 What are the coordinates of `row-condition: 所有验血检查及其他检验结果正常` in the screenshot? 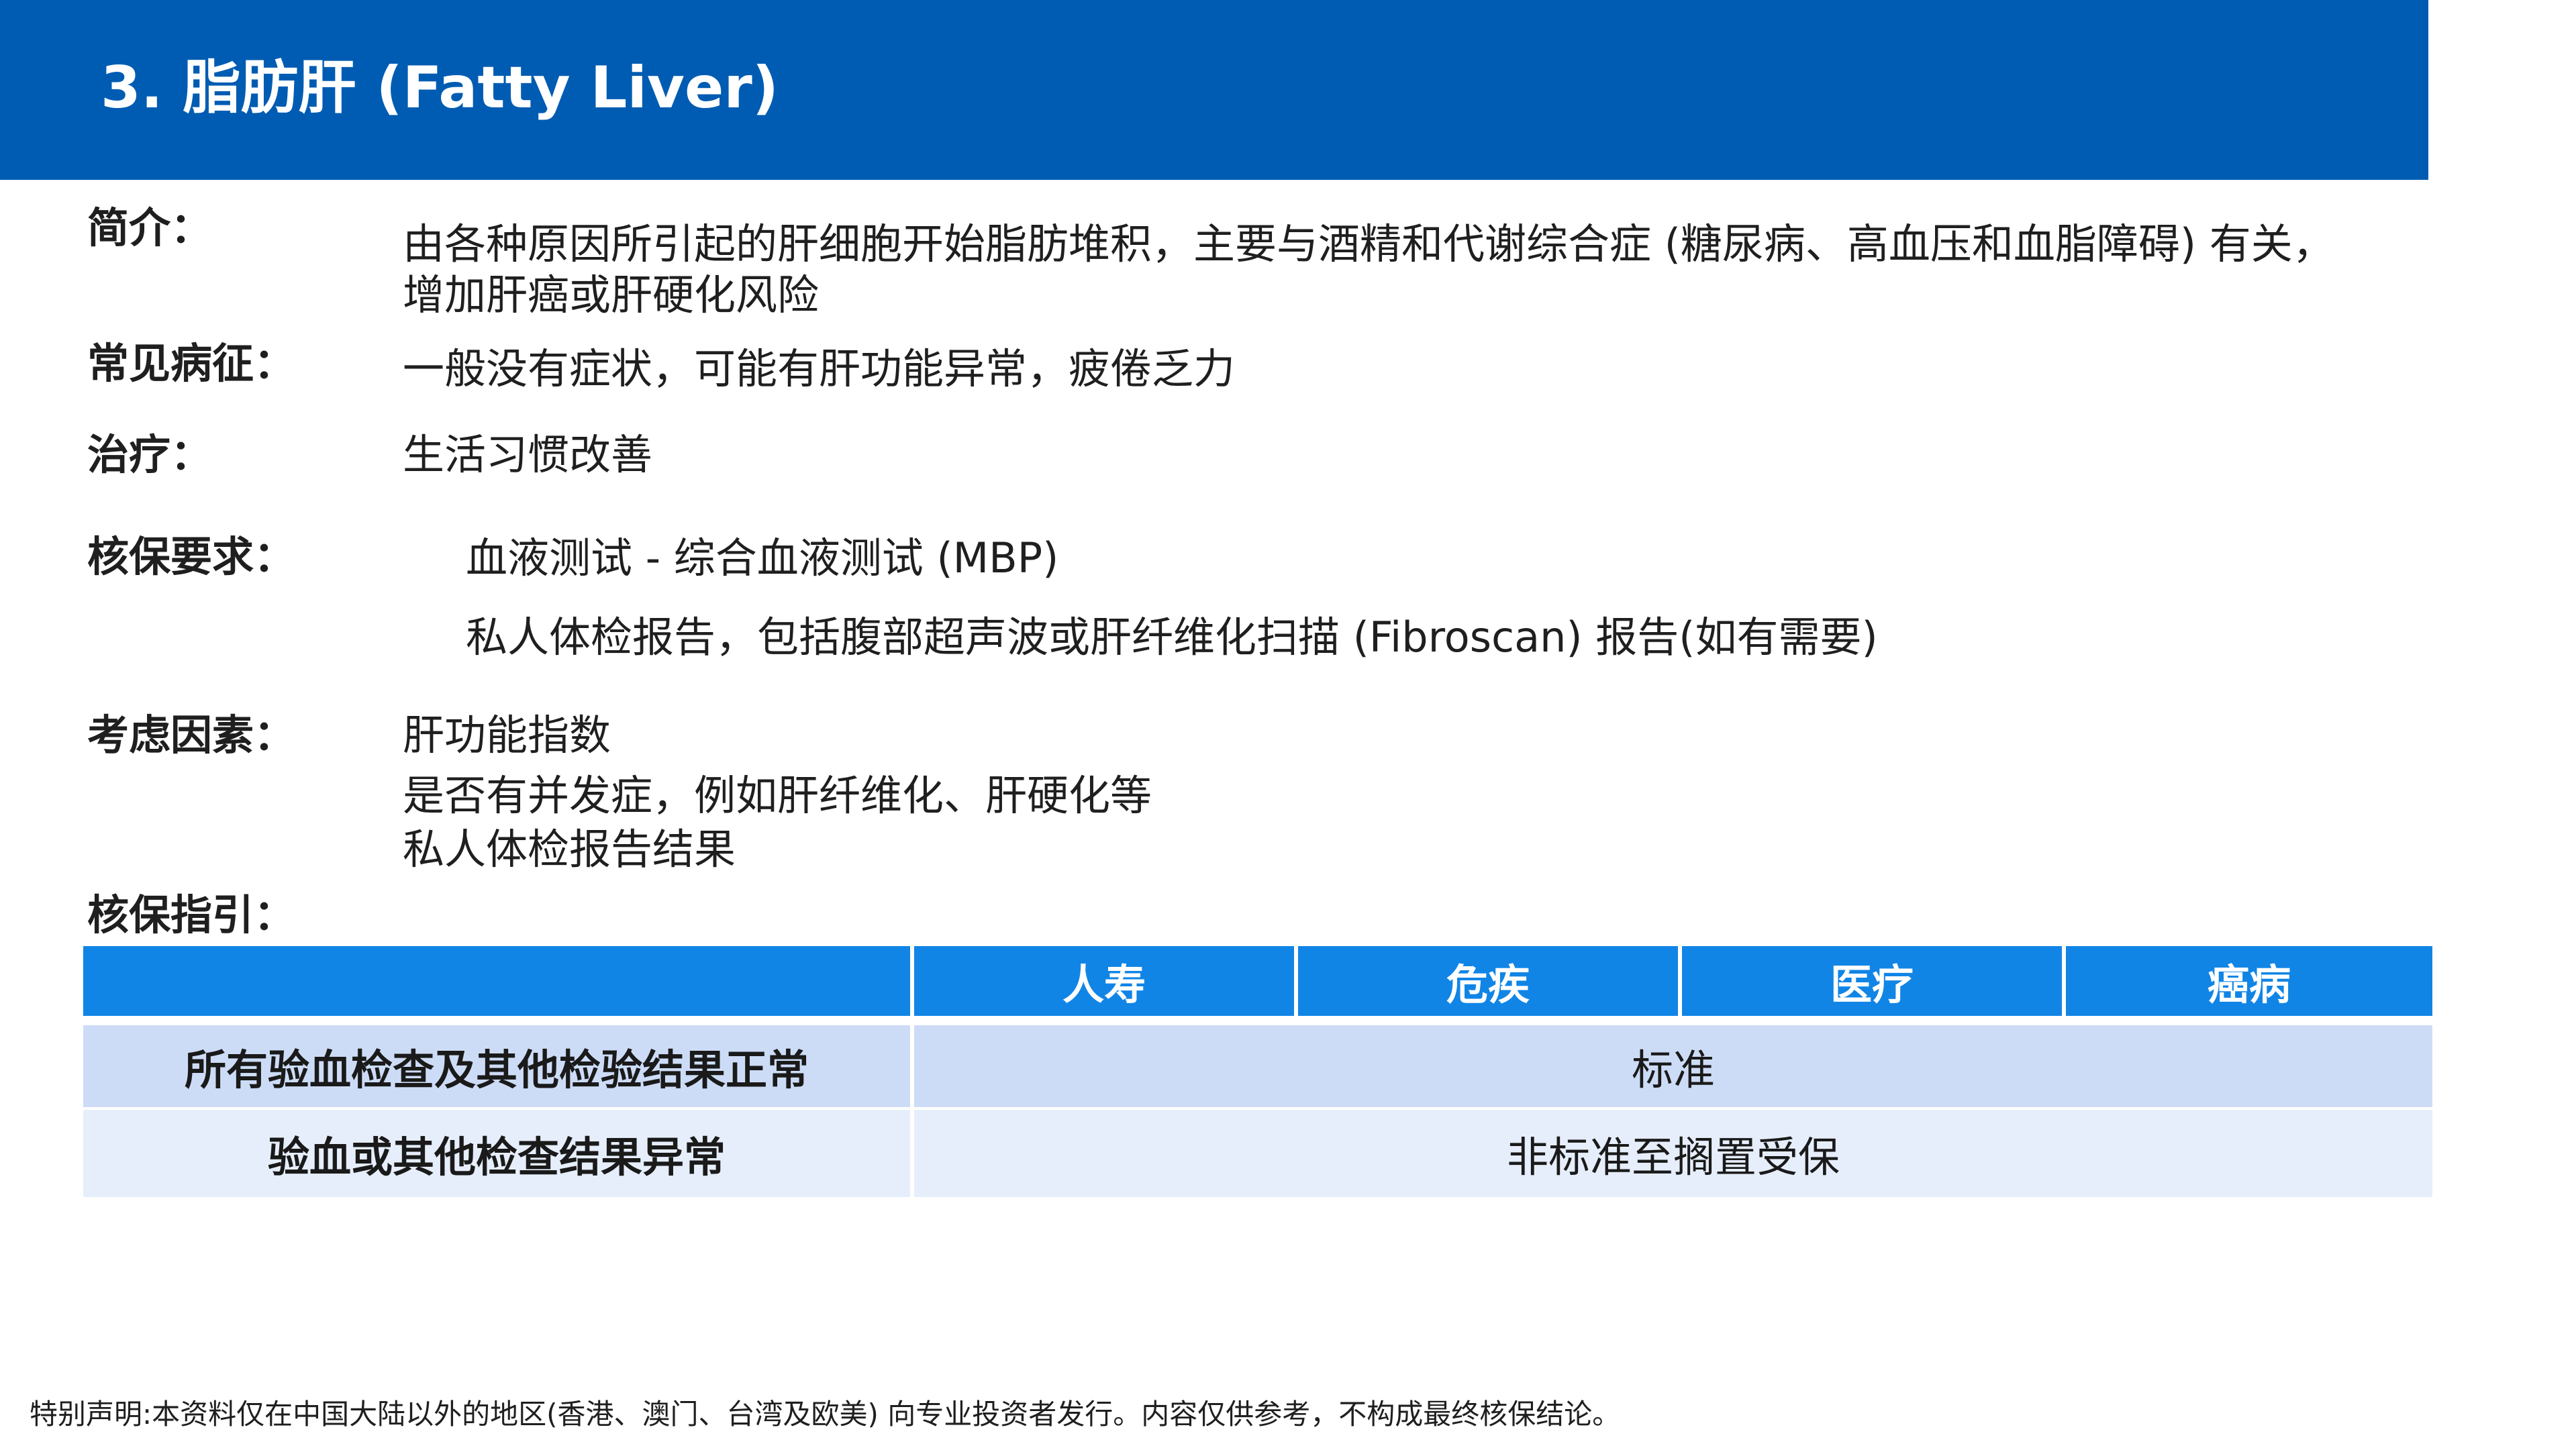 It's located at (496, 1066).